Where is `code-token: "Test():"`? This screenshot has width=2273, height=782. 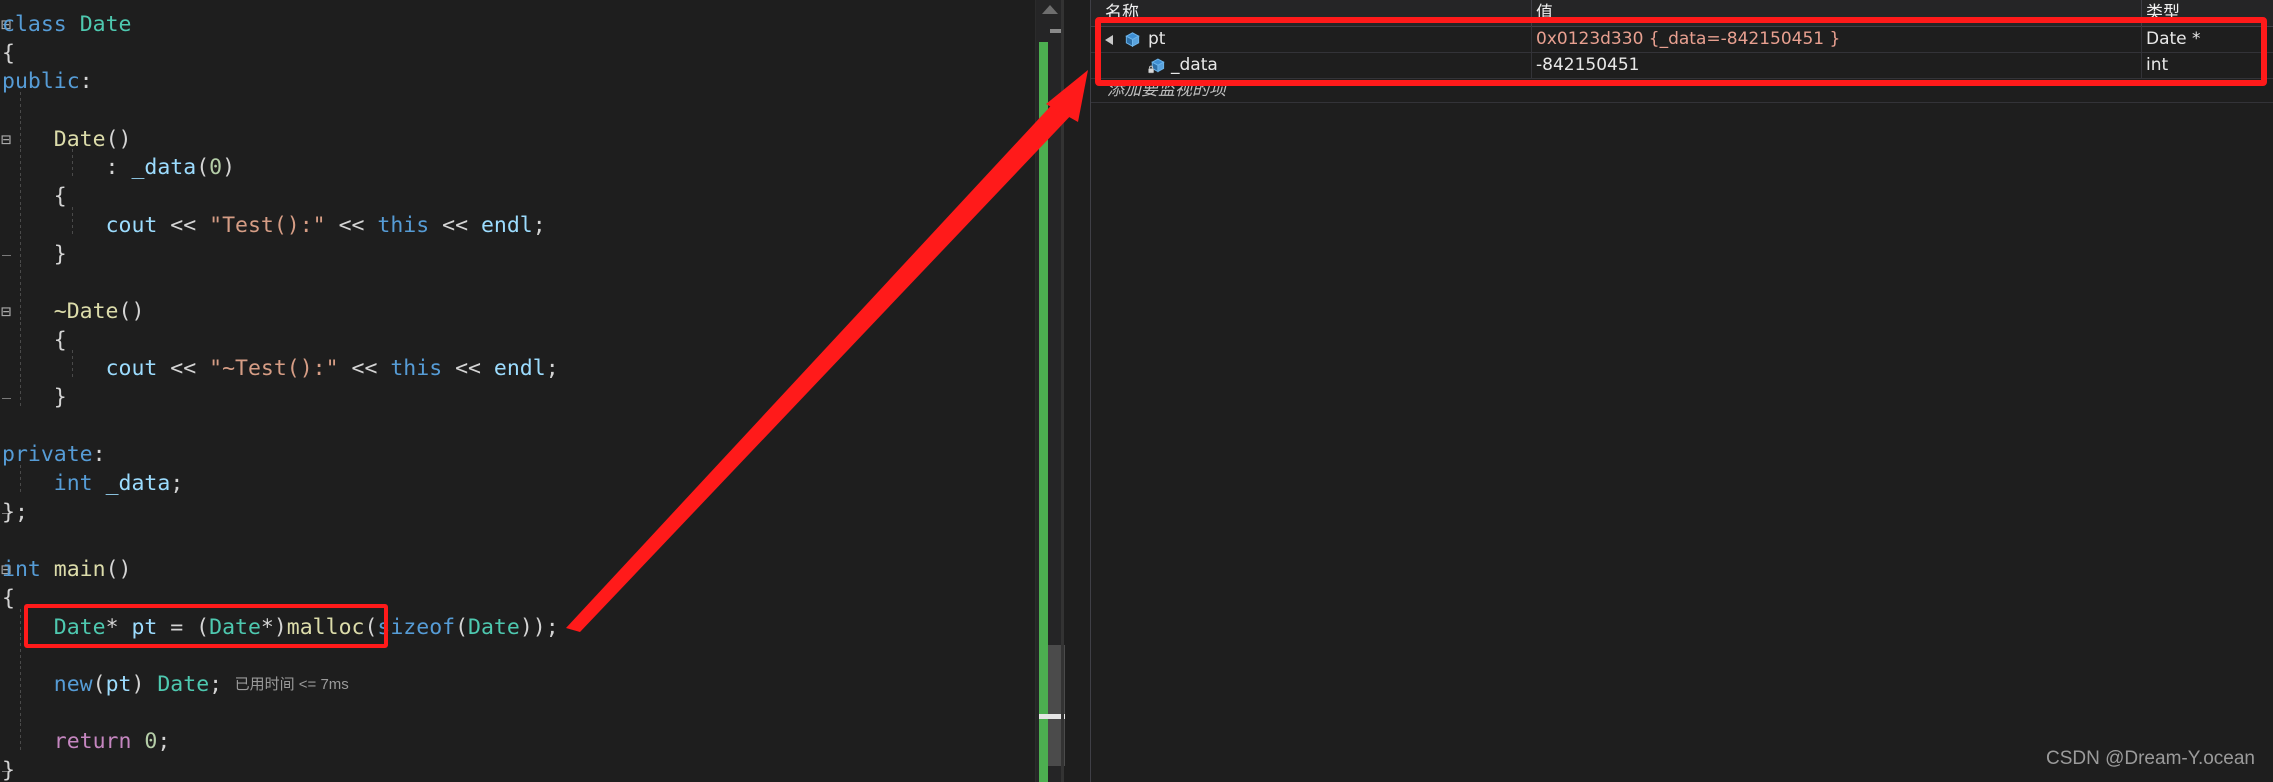
code-token: "Test():" is located at coordinates (267, 225).